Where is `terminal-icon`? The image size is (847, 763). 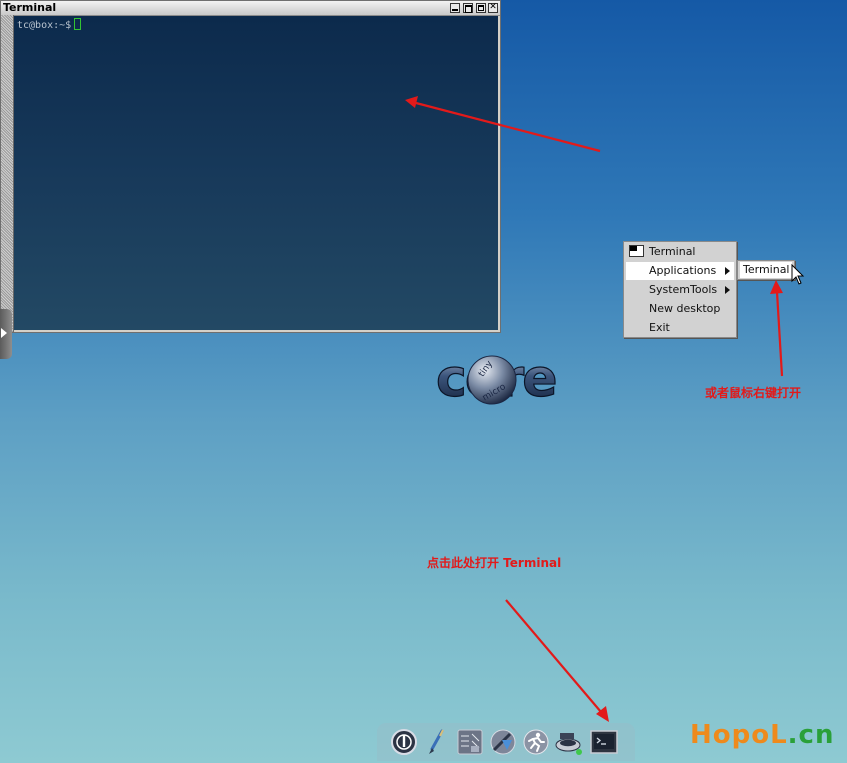 terminal-icon is located at coordinates (604, 742).